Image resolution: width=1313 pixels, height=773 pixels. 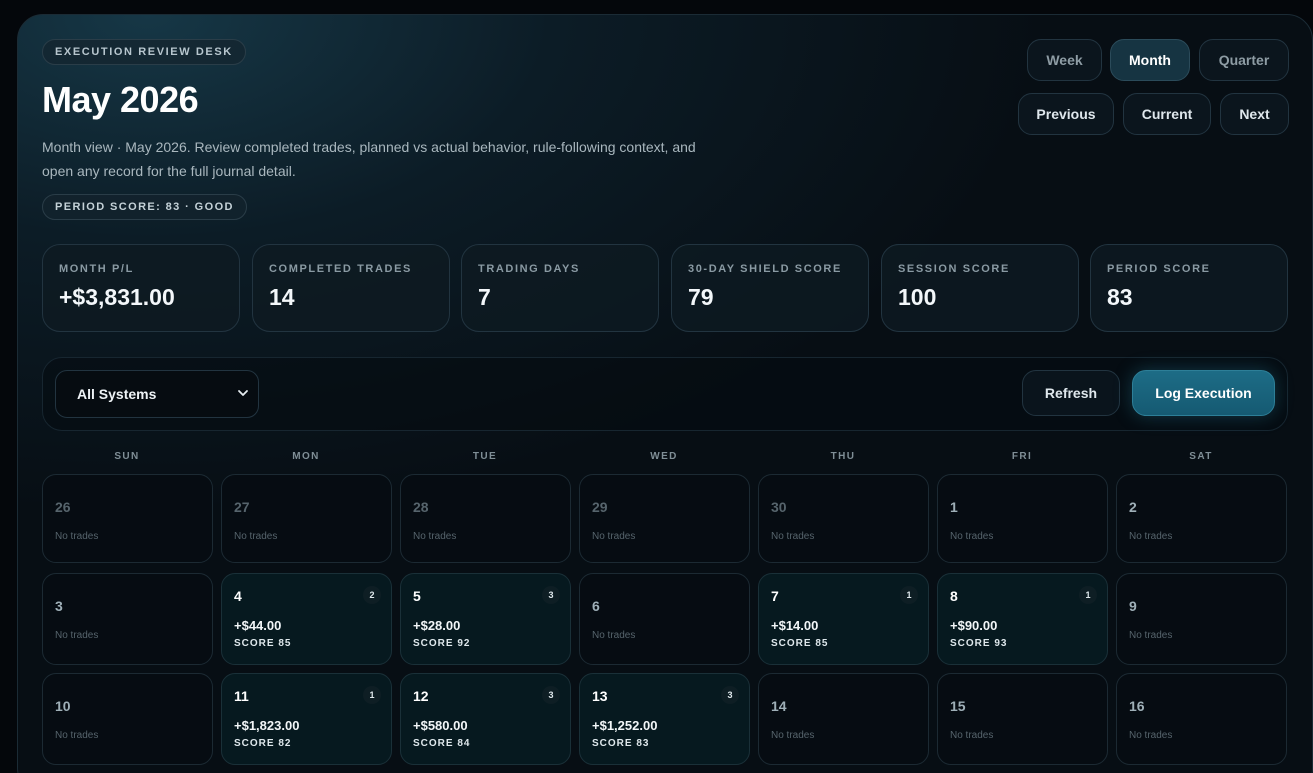 I want to click on system-filter-select: All Systems, so click(x=157, y=394).